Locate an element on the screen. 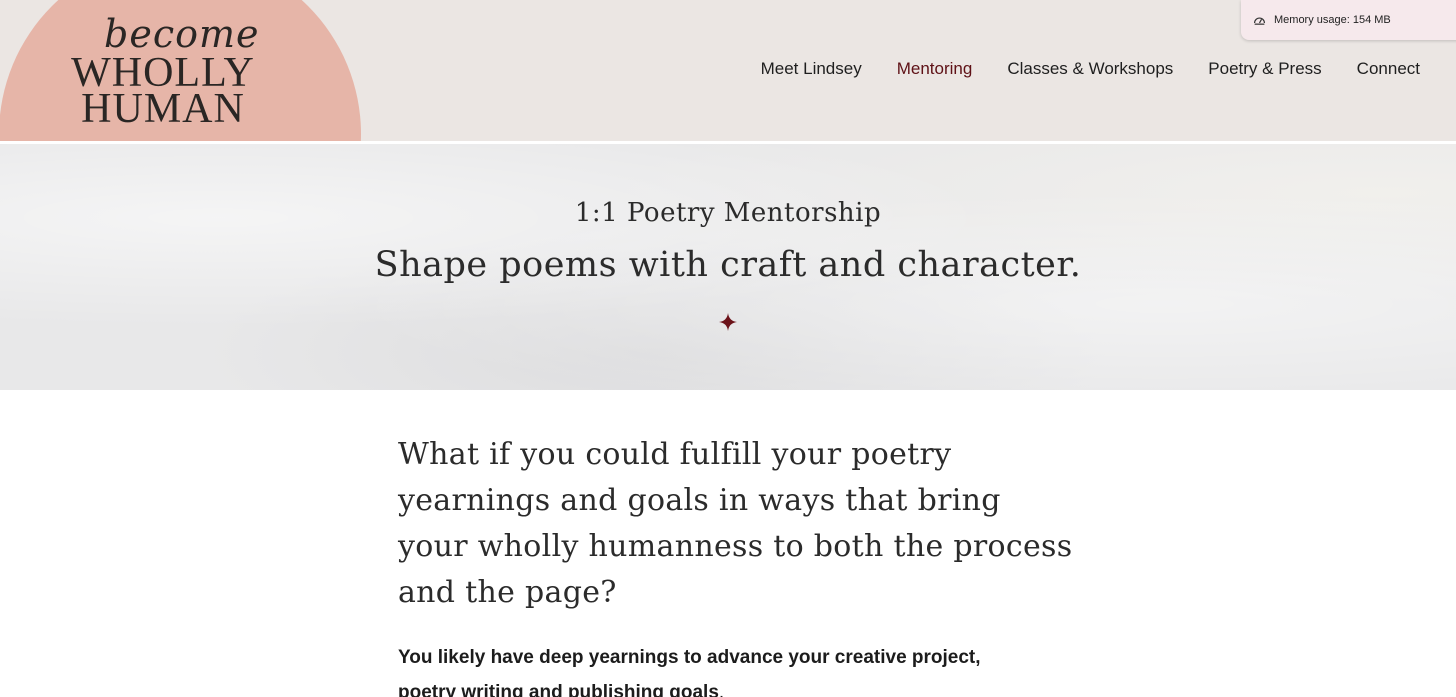 The image size is (1456, 697). nav-item-classes-workshops: Classes & Workshops is located at coordinates (1090, 69).